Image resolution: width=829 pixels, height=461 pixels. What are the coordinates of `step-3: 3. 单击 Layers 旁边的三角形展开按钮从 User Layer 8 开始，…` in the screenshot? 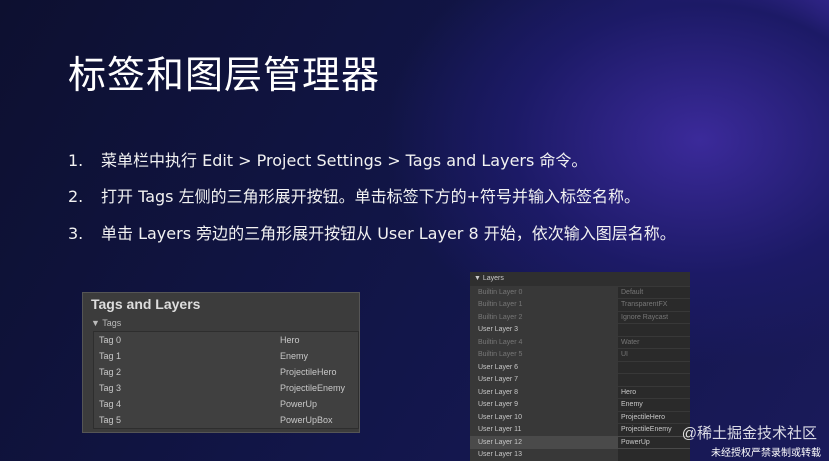 It's located at (372, 232).